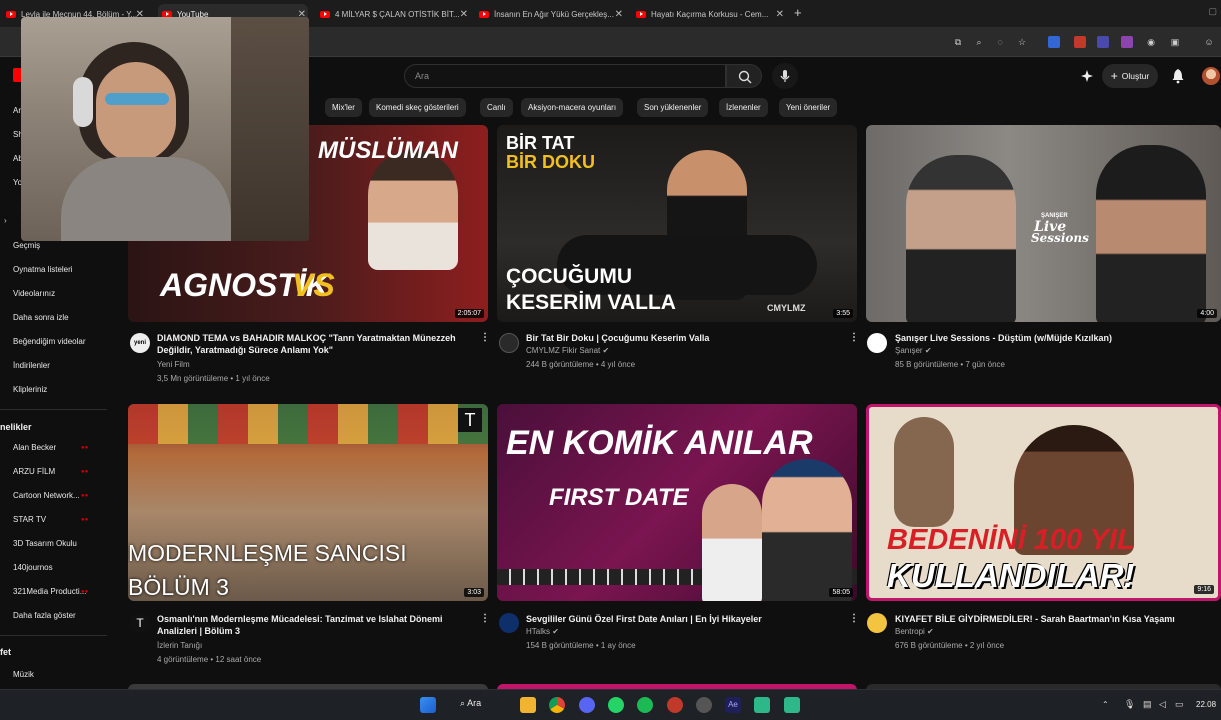 Image resolution: width=1221 pixels, height=720 pixels. What do you see at coordinates (43, 269) in the screenshot?
I see `sidebar-item-playlists: Oynatma listeleri` at bounding box center [43, 269].